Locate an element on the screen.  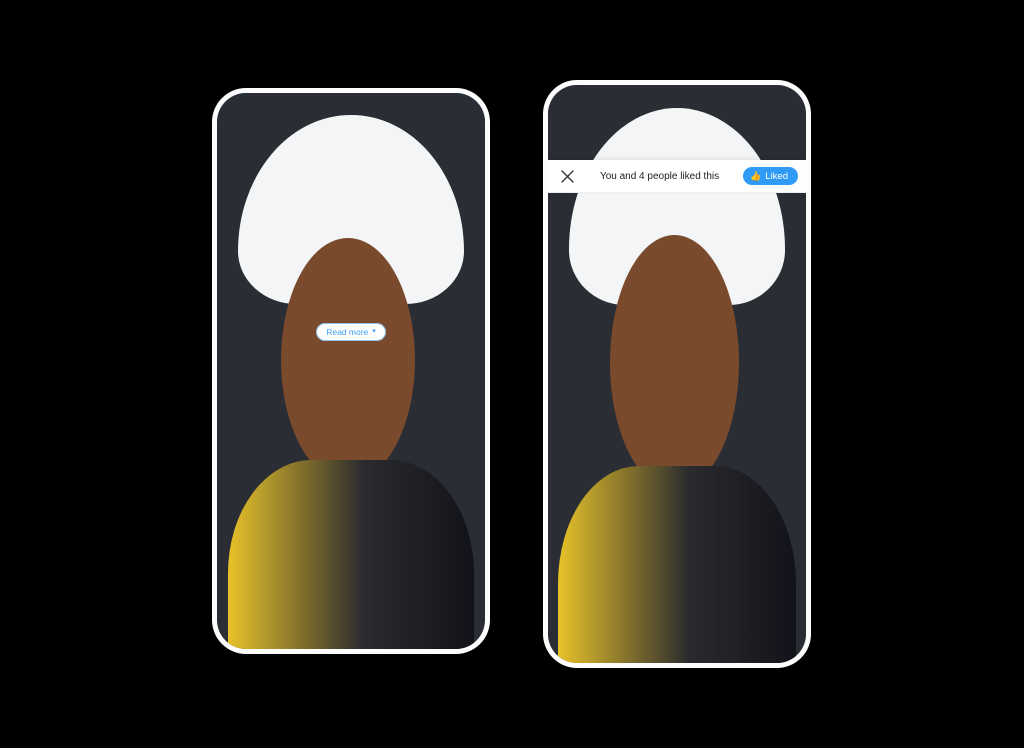
liked-count-text: You and 4 people liked this is located at coordinates (659, 176).